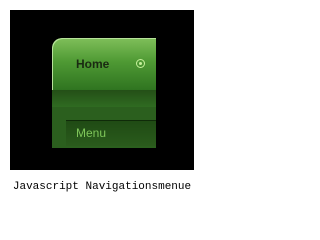 The width and height of the screenshot is (320, 240). I want to click on menu-item-menu: Menu, so click(111, 133).